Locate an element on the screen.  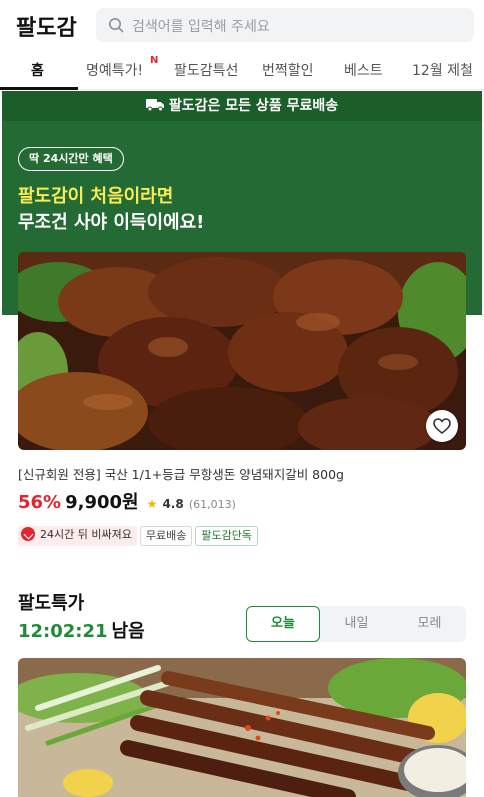
heart-icon is located at coordinates (442, 426).